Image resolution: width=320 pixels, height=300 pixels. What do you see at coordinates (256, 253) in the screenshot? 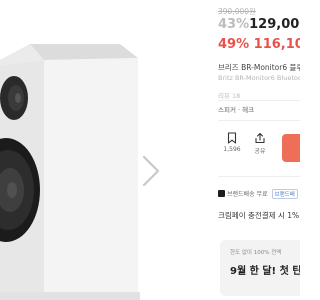
I see `banner-line1: 한도 없이 100% 전액` at bounding box center [256, 253].